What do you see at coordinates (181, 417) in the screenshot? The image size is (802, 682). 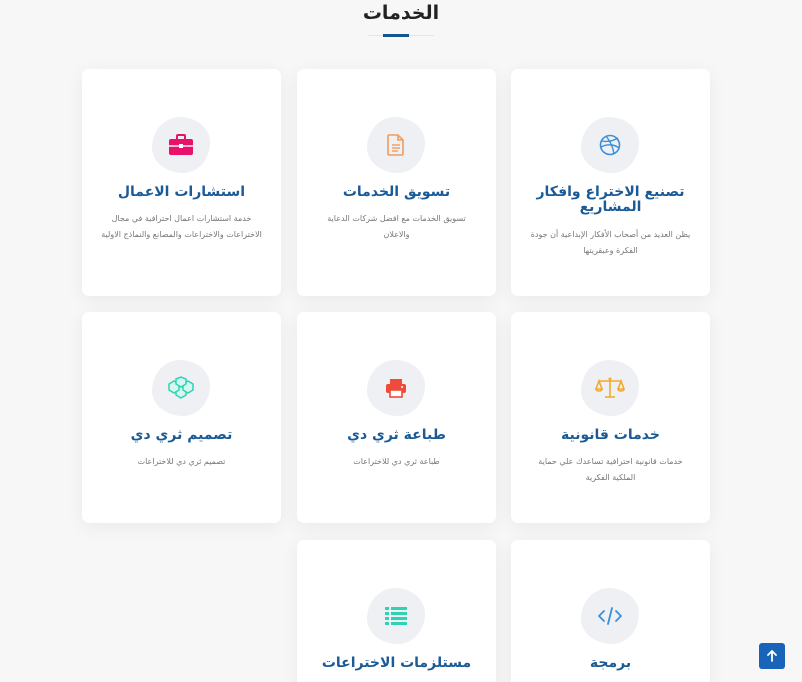 I see `service-card-3d-design: تصميم ثري دي تصميم ثري دي للاختراعات` at bounding box center [181, 417].